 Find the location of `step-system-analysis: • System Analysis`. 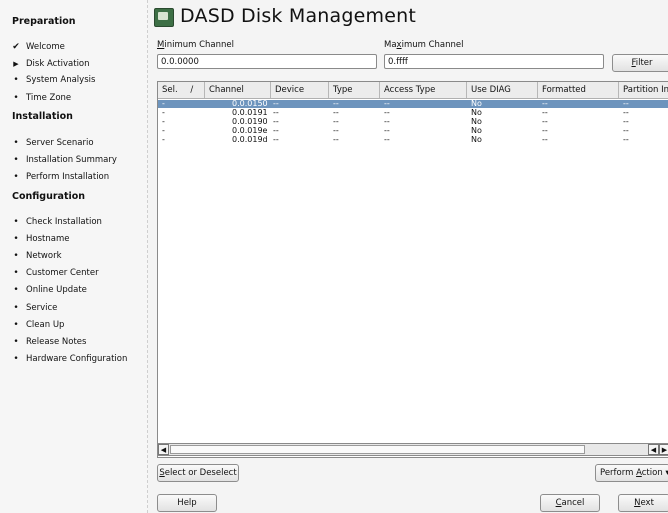

step-system-analysis: • System Analysis is located at coordinates (54, 80).